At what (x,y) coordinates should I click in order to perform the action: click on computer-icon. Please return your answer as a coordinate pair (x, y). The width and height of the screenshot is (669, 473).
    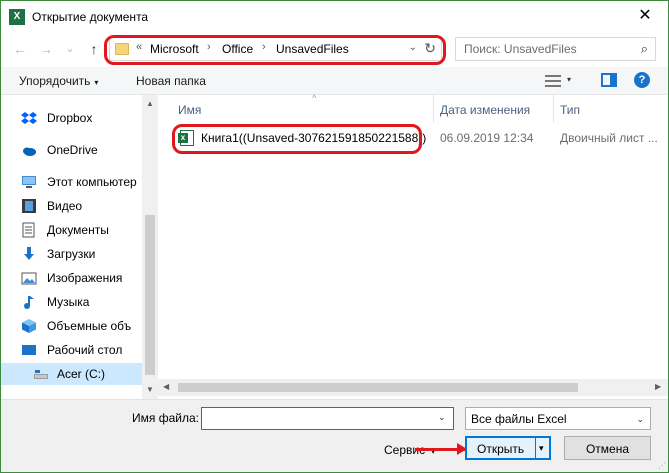
    Looking at the image, I should click on (29, 182).